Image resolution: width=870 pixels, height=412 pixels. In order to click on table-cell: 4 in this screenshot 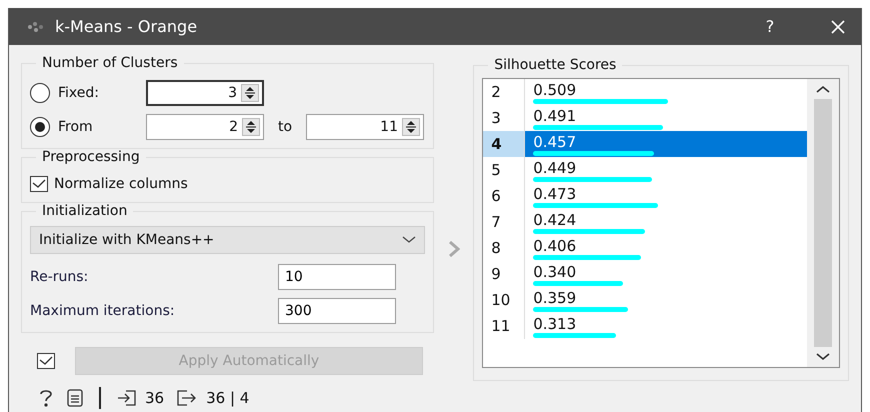, I will do `click(504, 144)`.